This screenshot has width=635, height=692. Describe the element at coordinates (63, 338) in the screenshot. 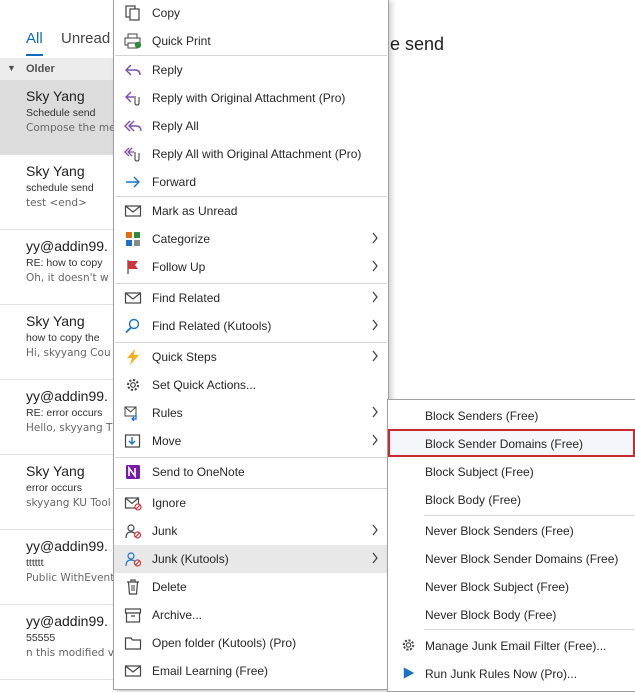

I see `message-subject: how to copy the` at that location.